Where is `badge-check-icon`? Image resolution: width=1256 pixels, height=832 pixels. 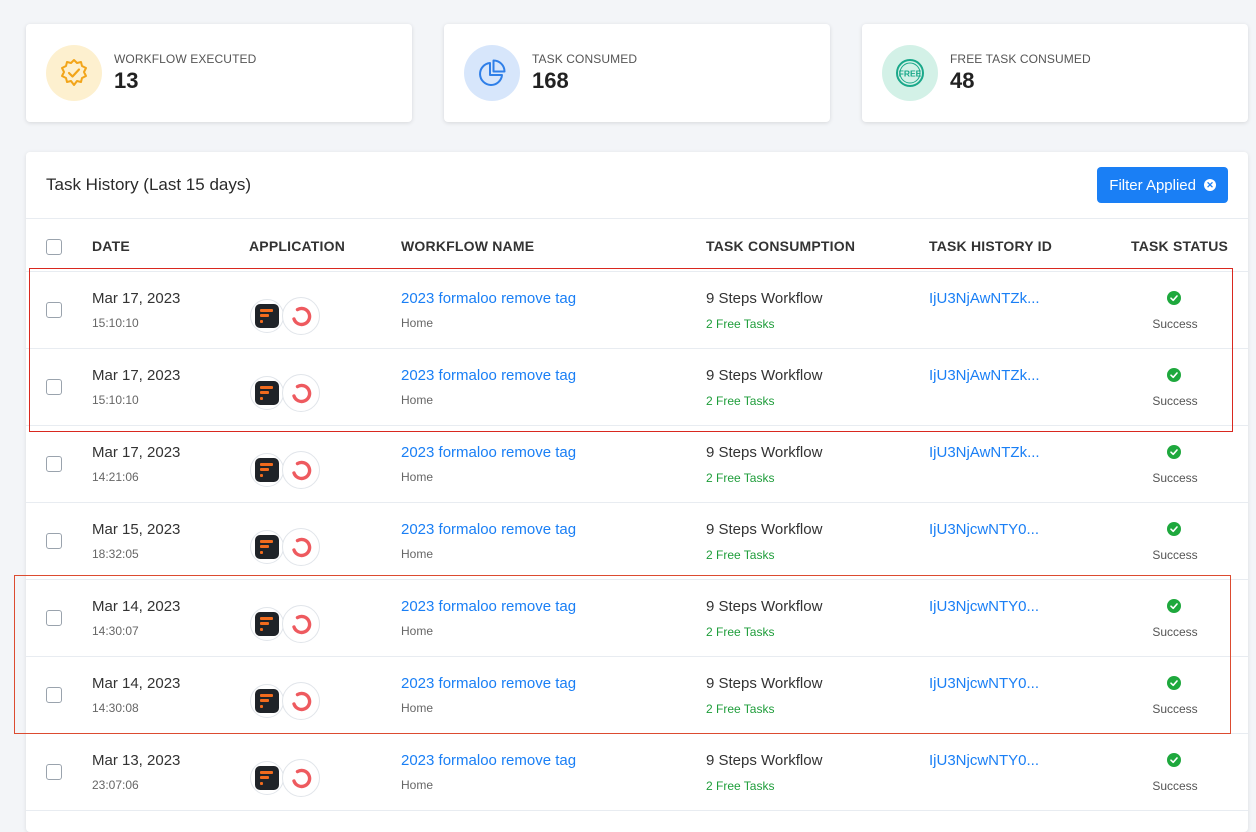
badge-check-icon is located at coordinates (74, 73).